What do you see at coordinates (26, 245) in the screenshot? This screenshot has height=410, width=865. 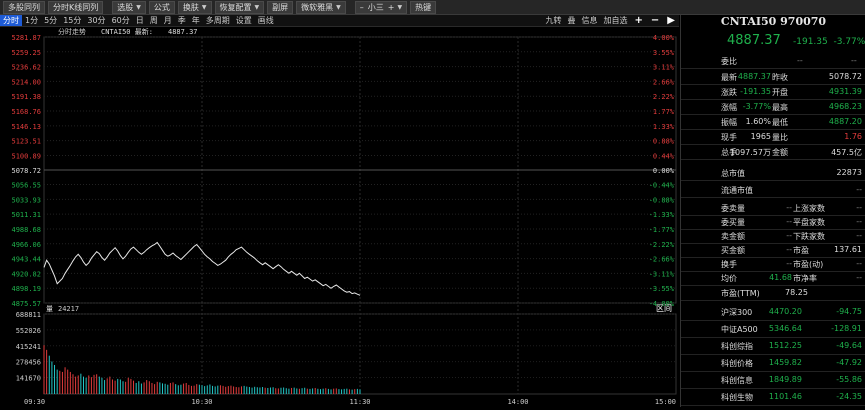 I see `y-tick-label: 4966.06` at bounding box center [26, 245].